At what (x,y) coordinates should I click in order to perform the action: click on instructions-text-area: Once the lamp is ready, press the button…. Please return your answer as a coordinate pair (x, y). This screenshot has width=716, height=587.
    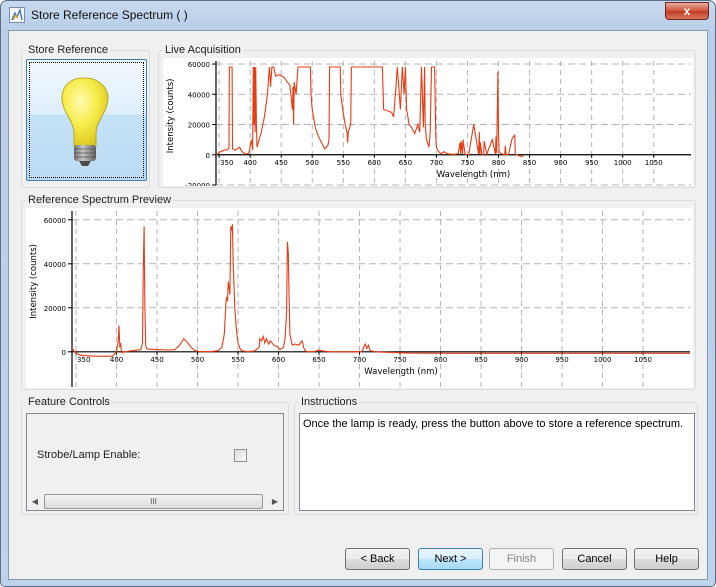
    Looking at the image, I should click on (497, 462).